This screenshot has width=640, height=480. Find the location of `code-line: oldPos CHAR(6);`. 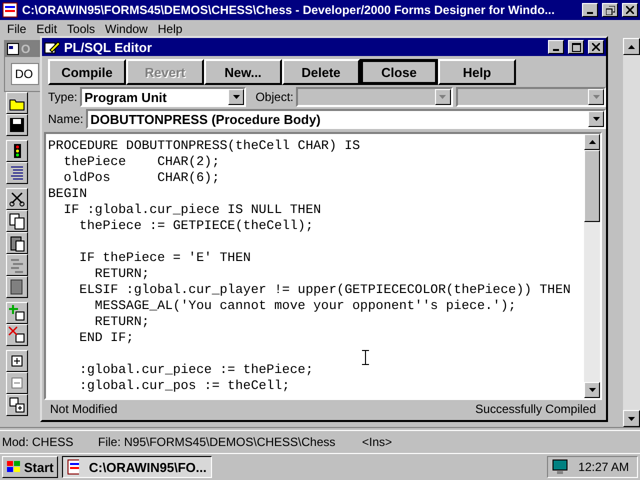

code-line: oldPos CHAR(6); is located at coordinates (141, 178).